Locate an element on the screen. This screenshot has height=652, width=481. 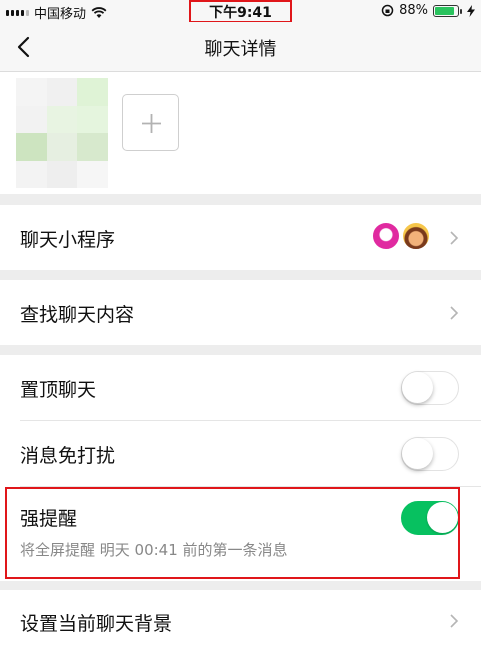
chat-background-label: 设置当前聊天背景 is located at coordinates (96, 624).